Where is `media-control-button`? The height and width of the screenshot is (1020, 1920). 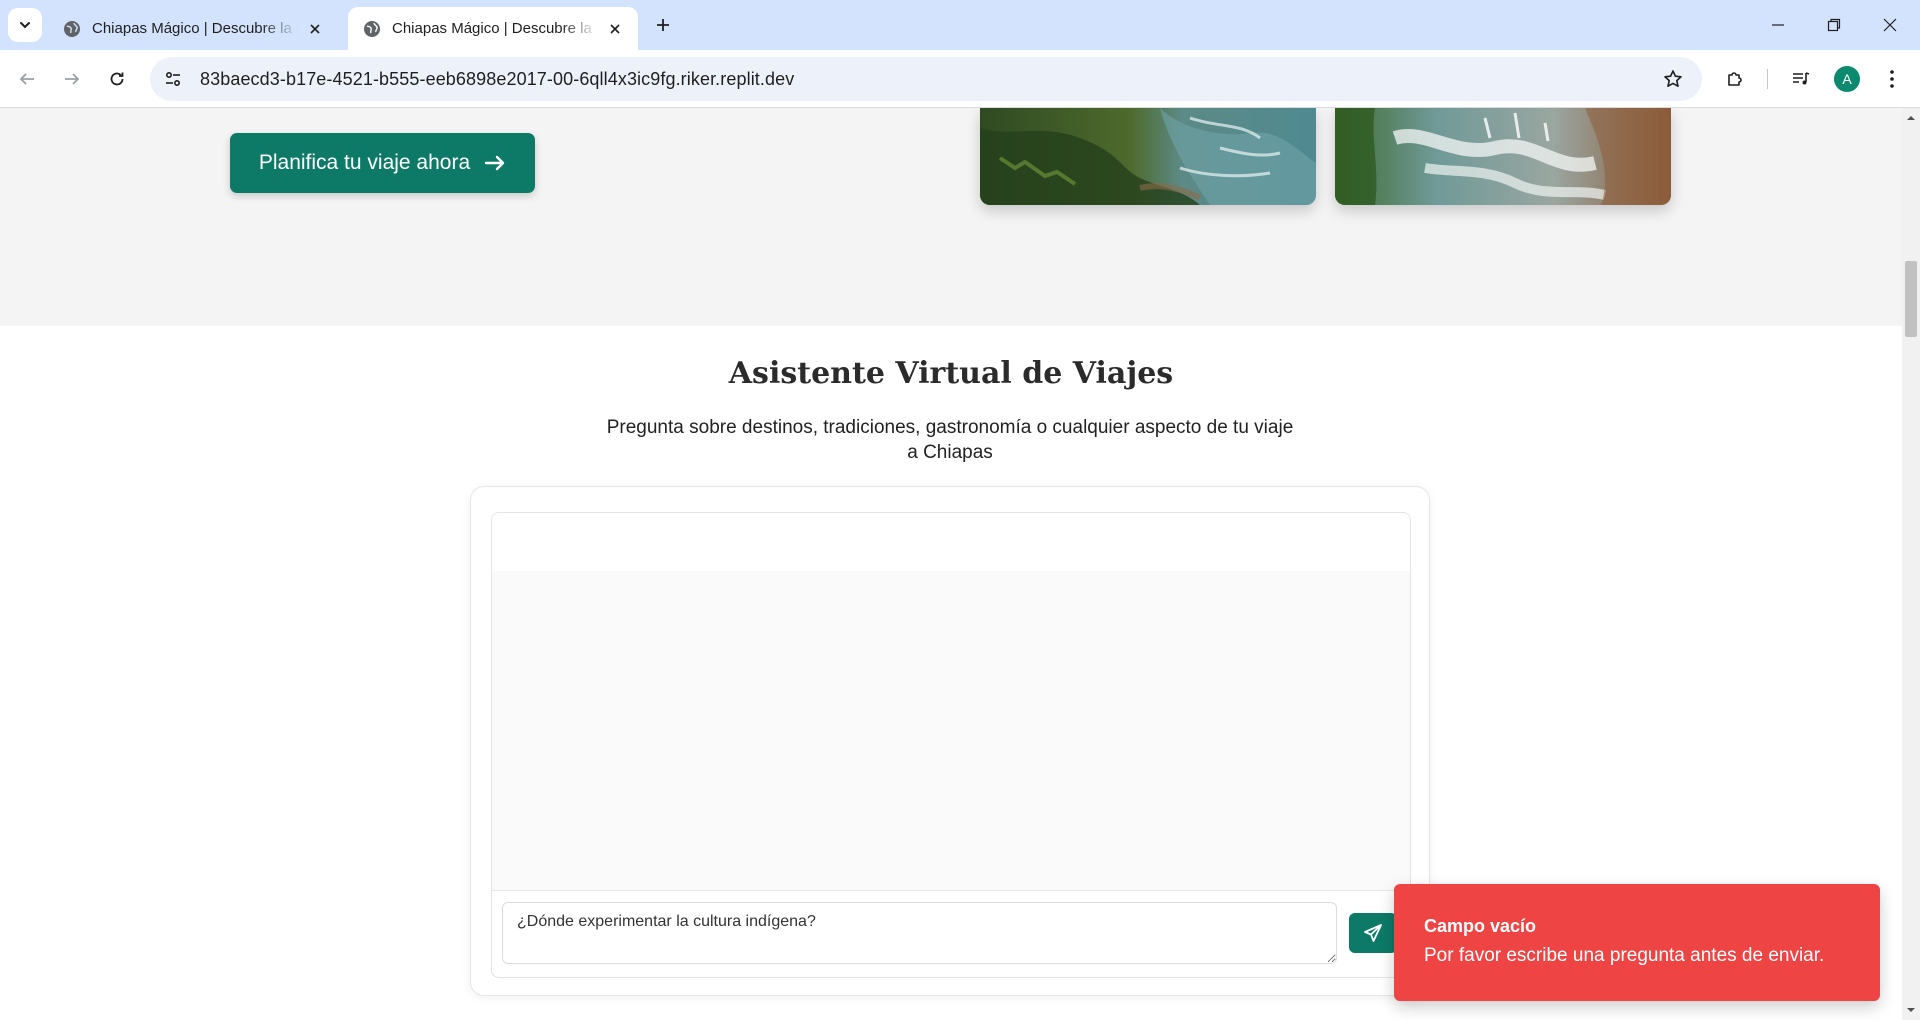 media-control-button is located at coordinates (1801, 79).